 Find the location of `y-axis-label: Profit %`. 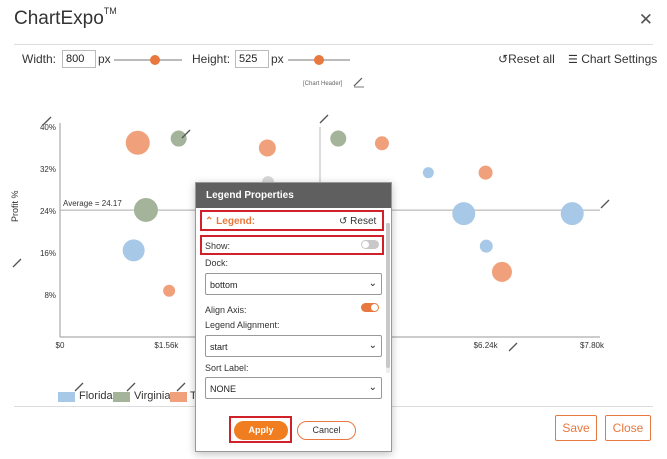

y-axis-label: Profit % is located at coordinates (15, 206).